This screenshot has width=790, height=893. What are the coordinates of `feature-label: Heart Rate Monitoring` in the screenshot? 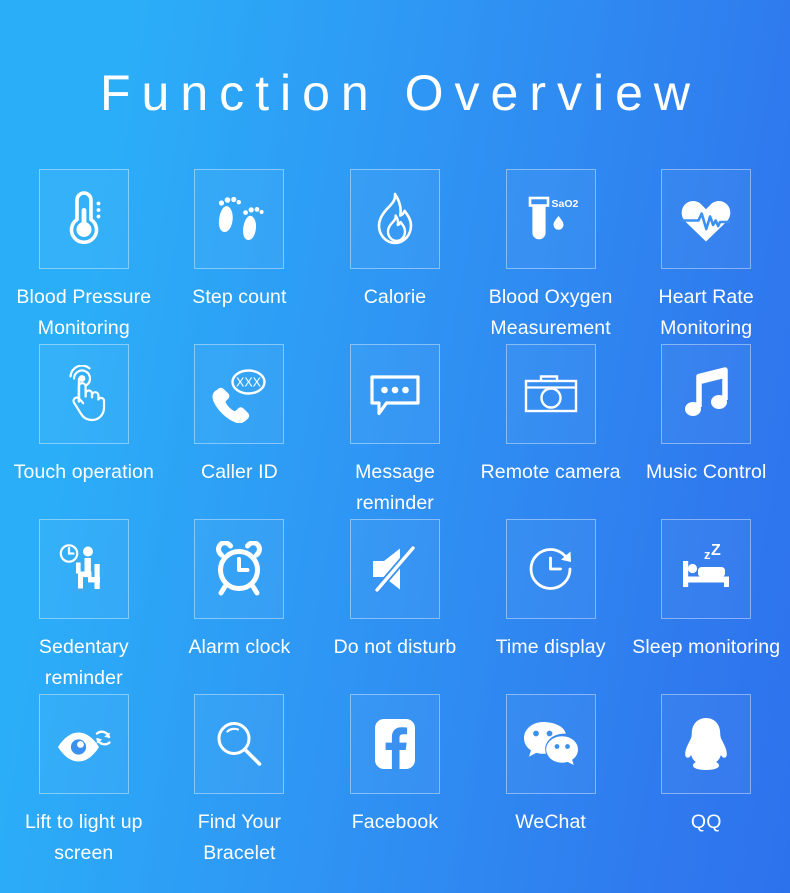 It's located at (706, 312).